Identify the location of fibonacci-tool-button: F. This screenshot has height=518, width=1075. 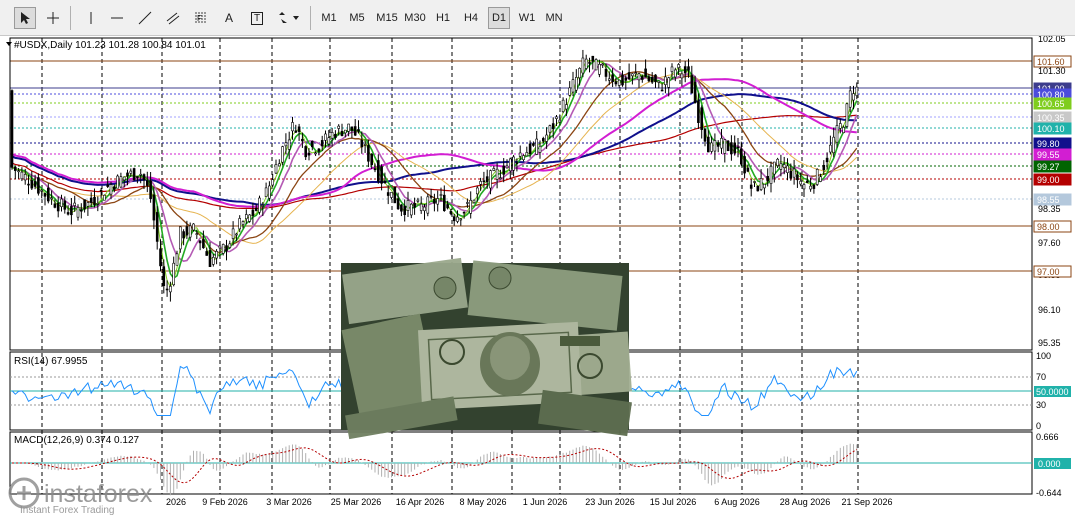
(201, 18).